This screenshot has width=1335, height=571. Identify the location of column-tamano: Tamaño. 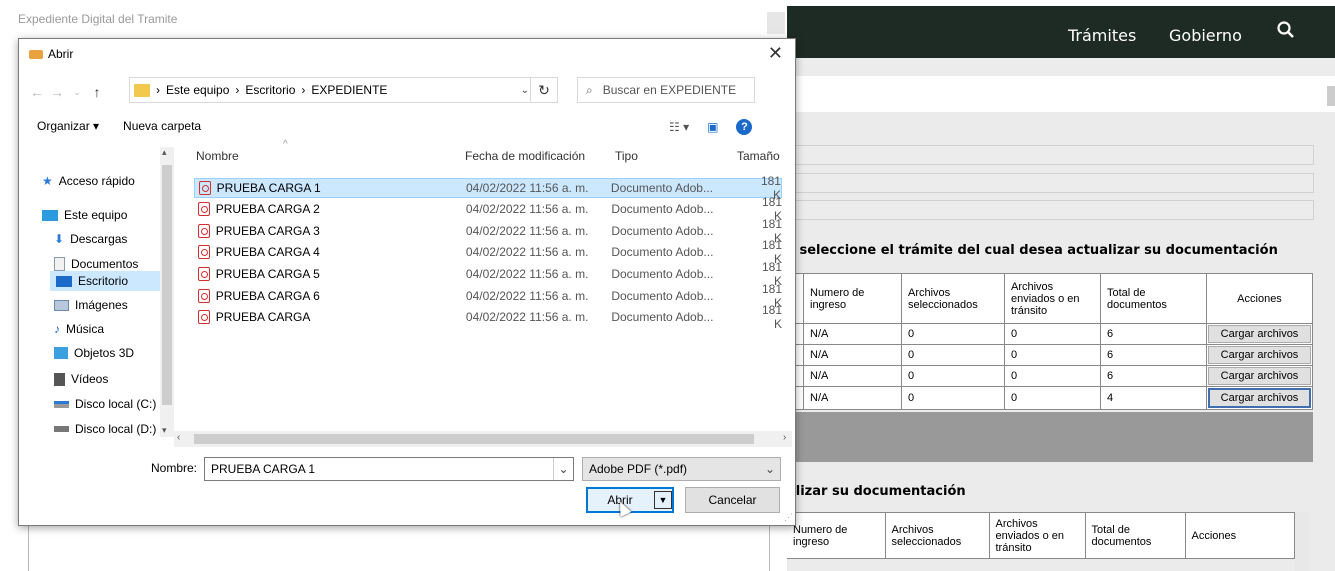
(758, 156).